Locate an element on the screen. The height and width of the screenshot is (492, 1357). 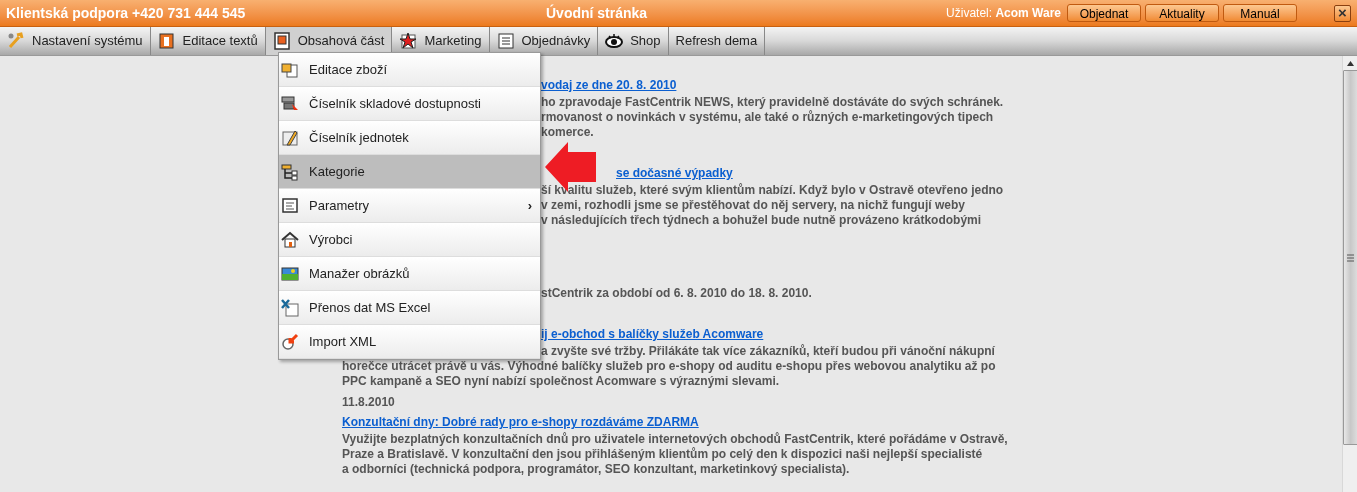
image-icon is located at coordinates (290, 273).